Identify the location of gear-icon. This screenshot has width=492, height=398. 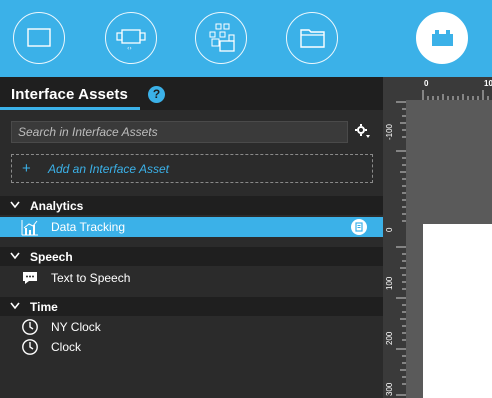
(363, 131).